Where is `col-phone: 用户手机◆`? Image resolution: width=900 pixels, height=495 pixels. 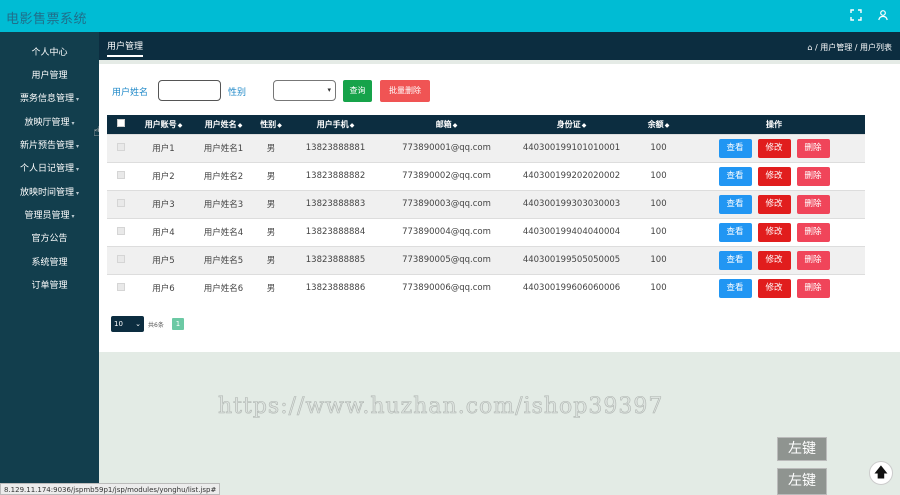 col-phone: 用户手机◆ is located at coordinates (335, 124).